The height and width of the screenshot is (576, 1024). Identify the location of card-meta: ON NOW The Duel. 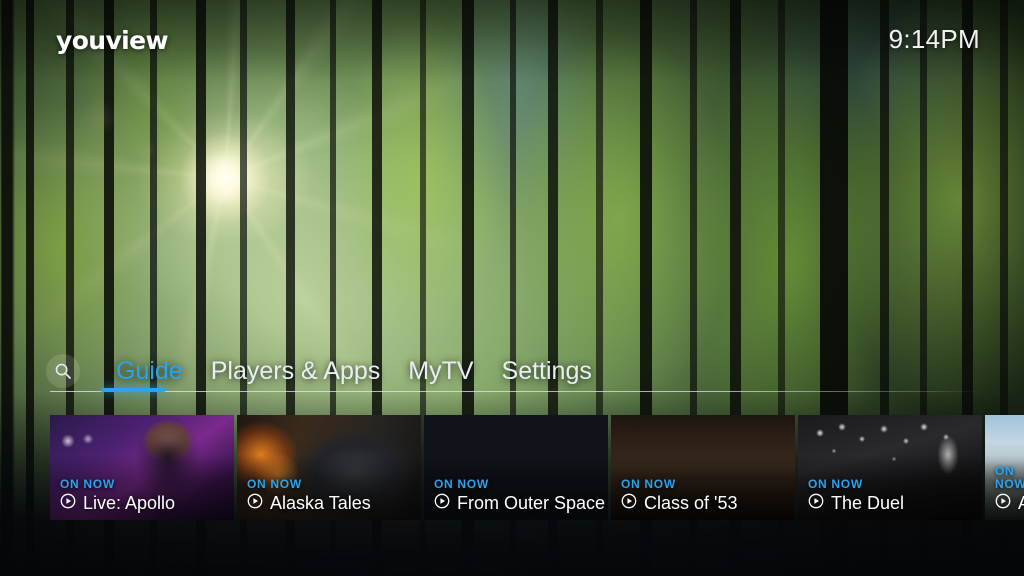
(892, 495).